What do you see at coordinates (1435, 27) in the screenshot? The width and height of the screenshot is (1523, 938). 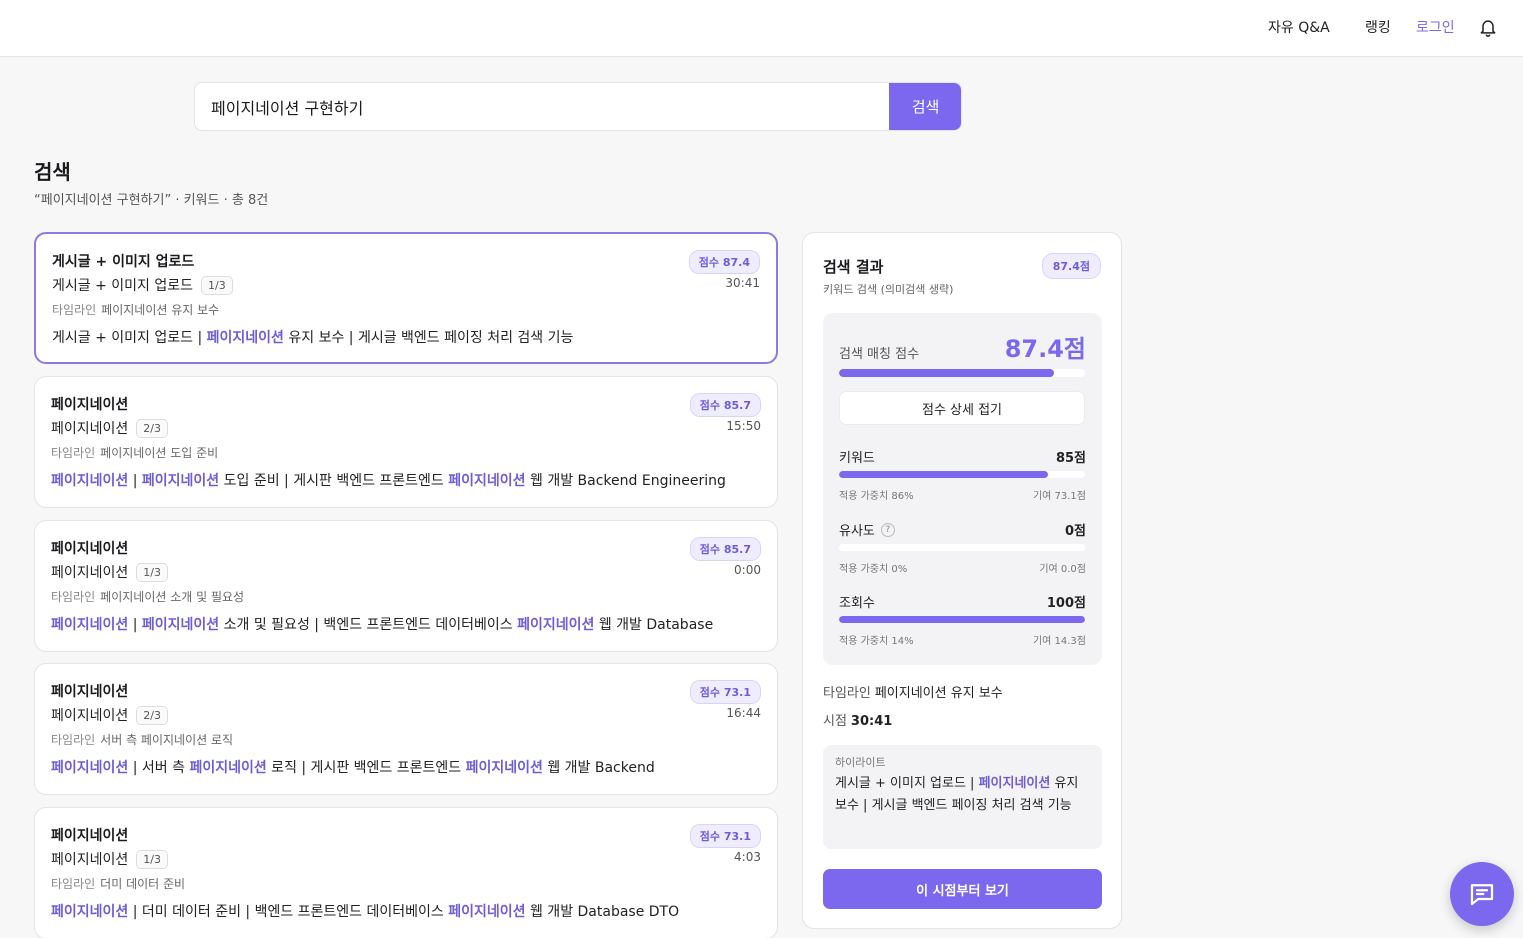 I see `nav-login: 로그인` at bounding box center [1435, 27].